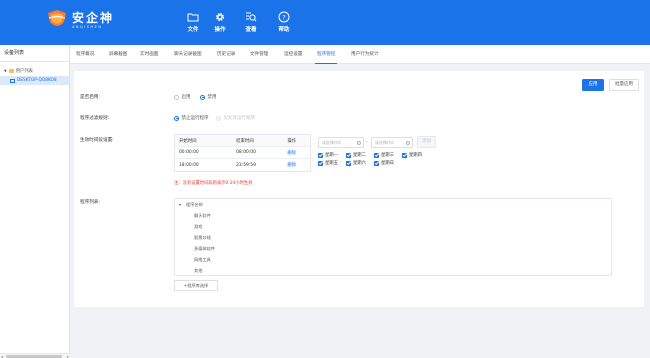  I want to click on nav-view: 查看, so click(251, 22).